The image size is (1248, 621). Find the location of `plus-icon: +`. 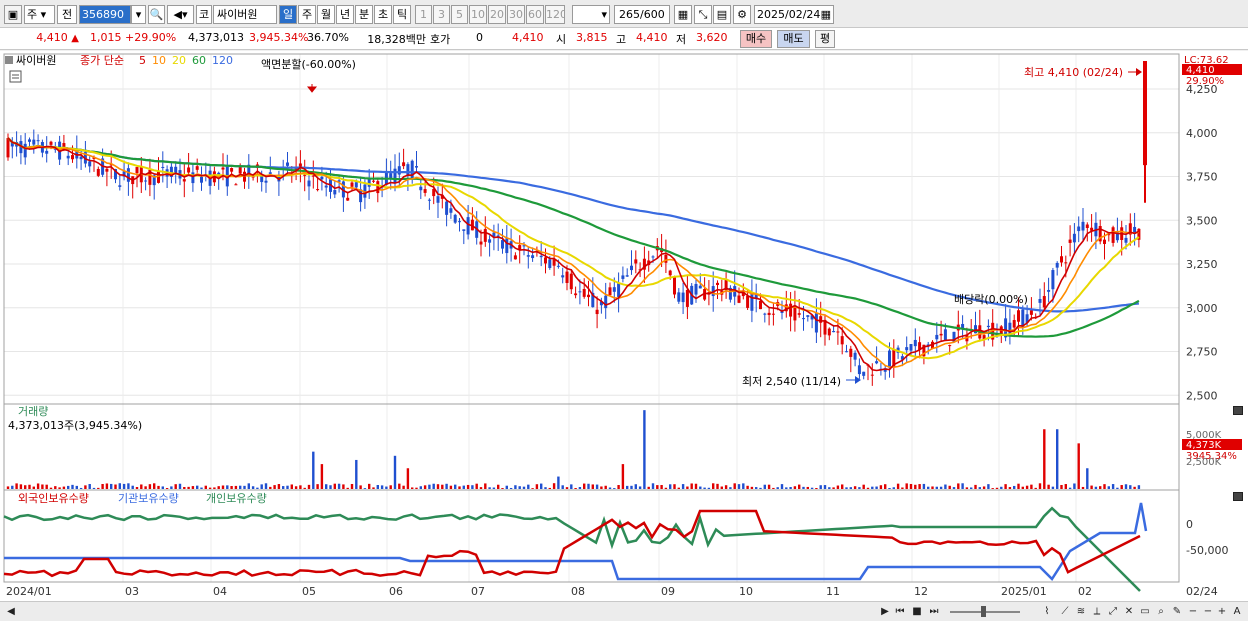

plus-icon: + is located at coordinates (1222, 612).